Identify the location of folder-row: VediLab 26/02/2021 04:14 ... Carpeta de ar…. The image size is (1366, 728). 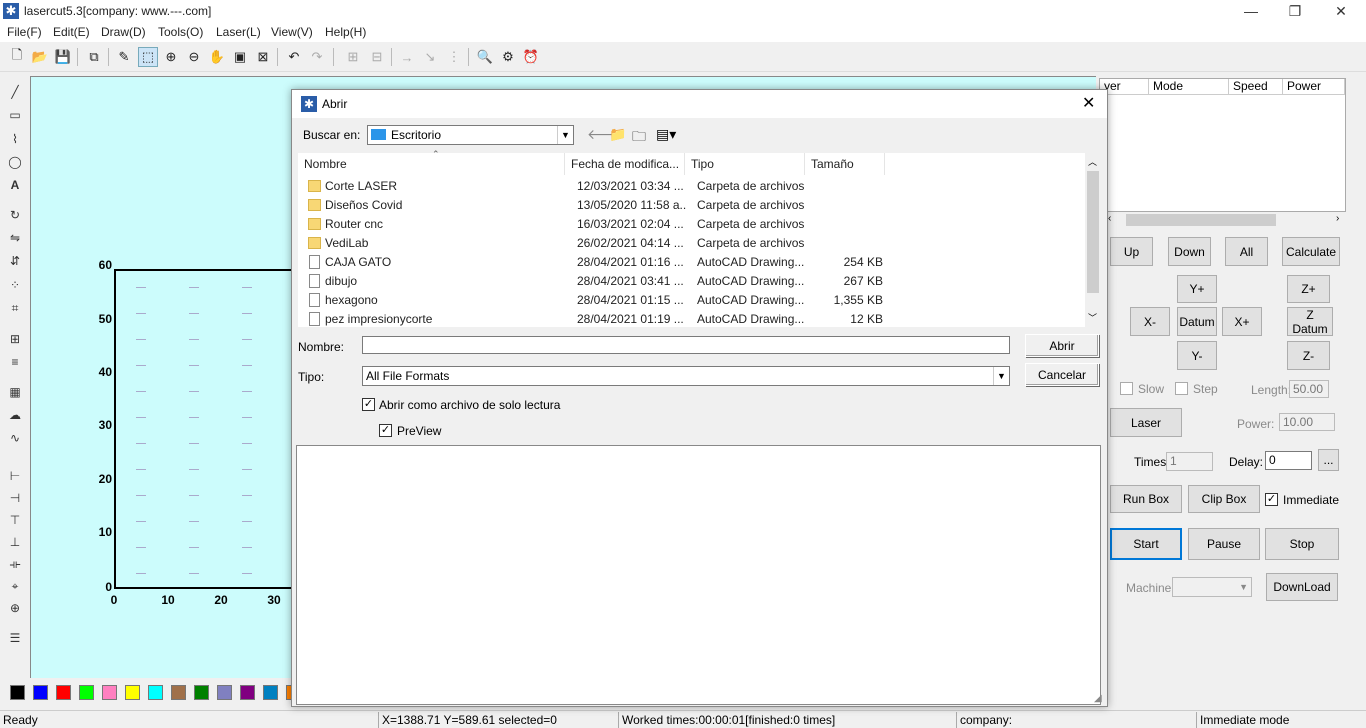
(693, 243).